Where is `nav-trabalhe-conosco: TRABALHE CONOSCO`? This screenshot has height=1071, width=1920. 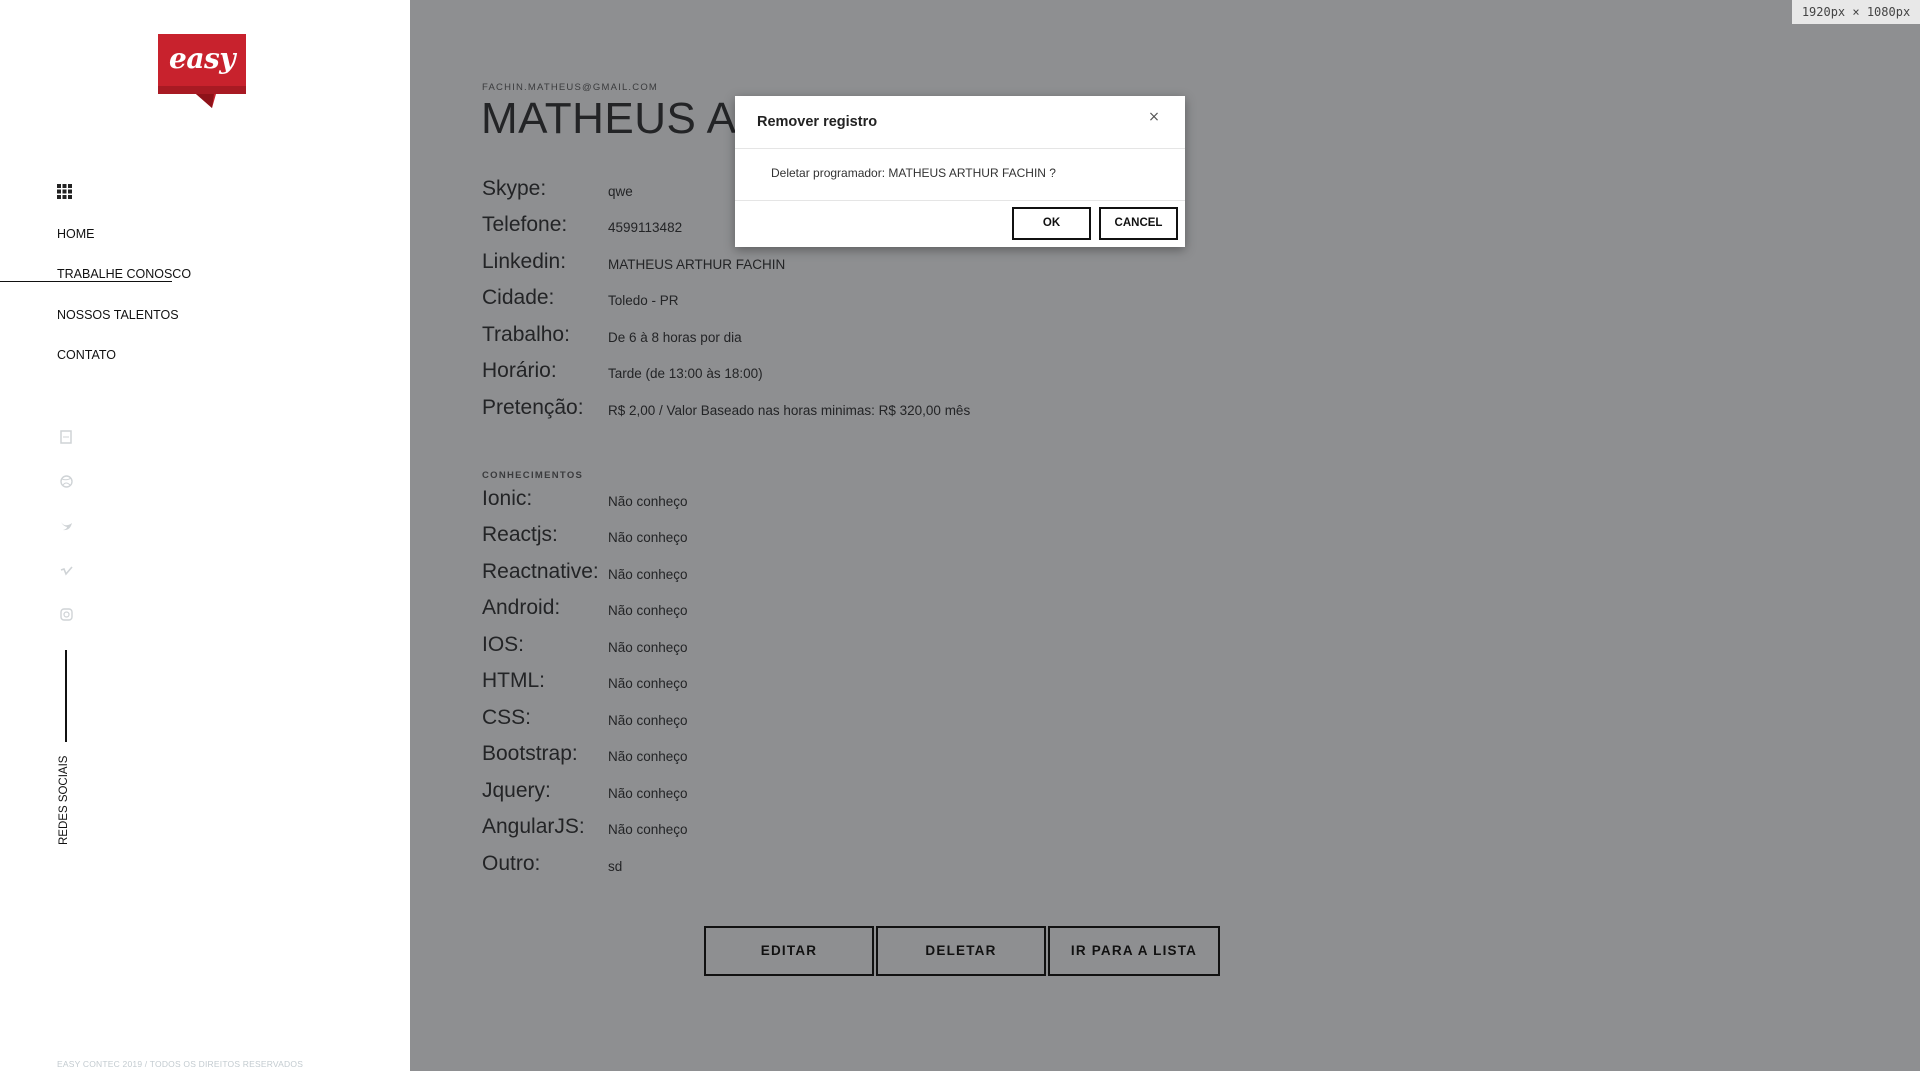 nav-trabalhe-conosco: TRABALHE CONOSCO is located at coordinates (124, 274).